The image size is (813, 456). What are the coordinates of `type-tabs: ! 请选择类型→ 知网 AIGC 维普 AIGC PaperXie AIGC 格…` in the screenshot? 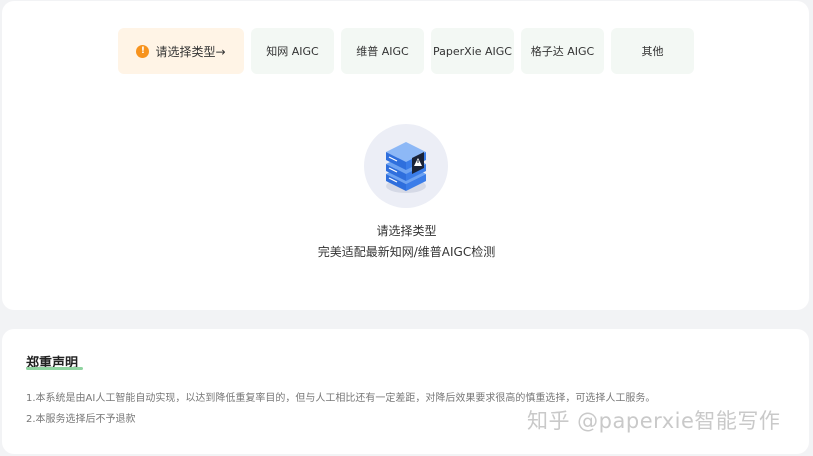 It's located at (406, 51).